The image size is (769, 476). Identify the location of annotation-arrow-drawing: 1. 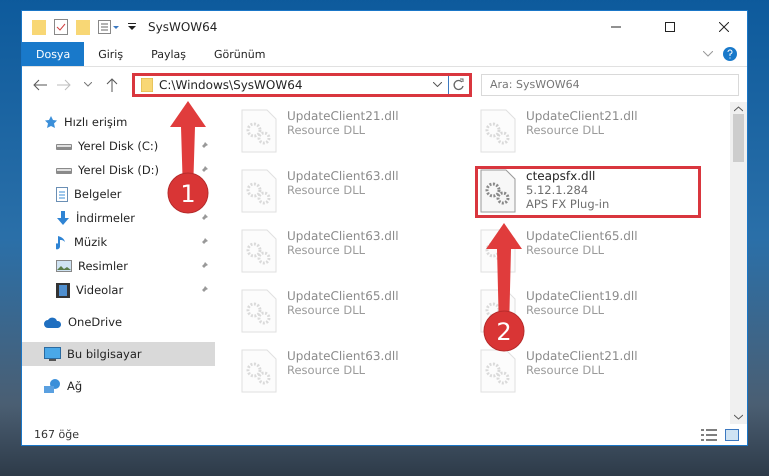
(188, 157).